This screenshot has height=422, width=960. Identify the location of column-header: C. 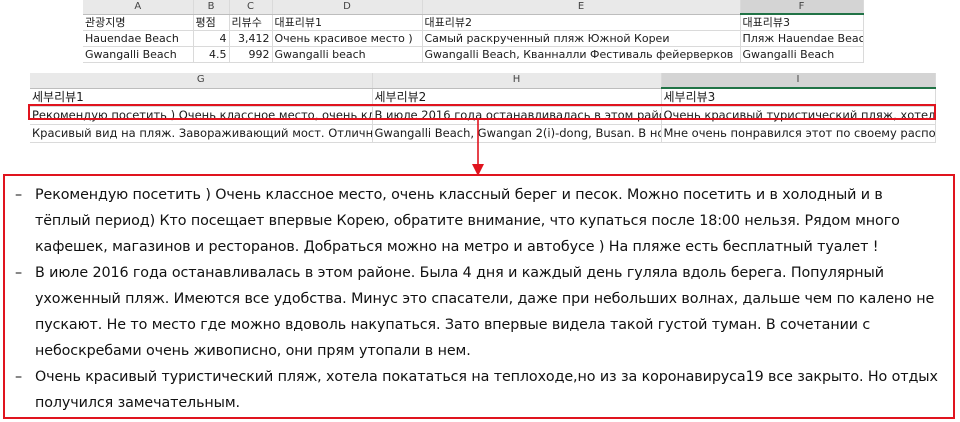
(251, 7).